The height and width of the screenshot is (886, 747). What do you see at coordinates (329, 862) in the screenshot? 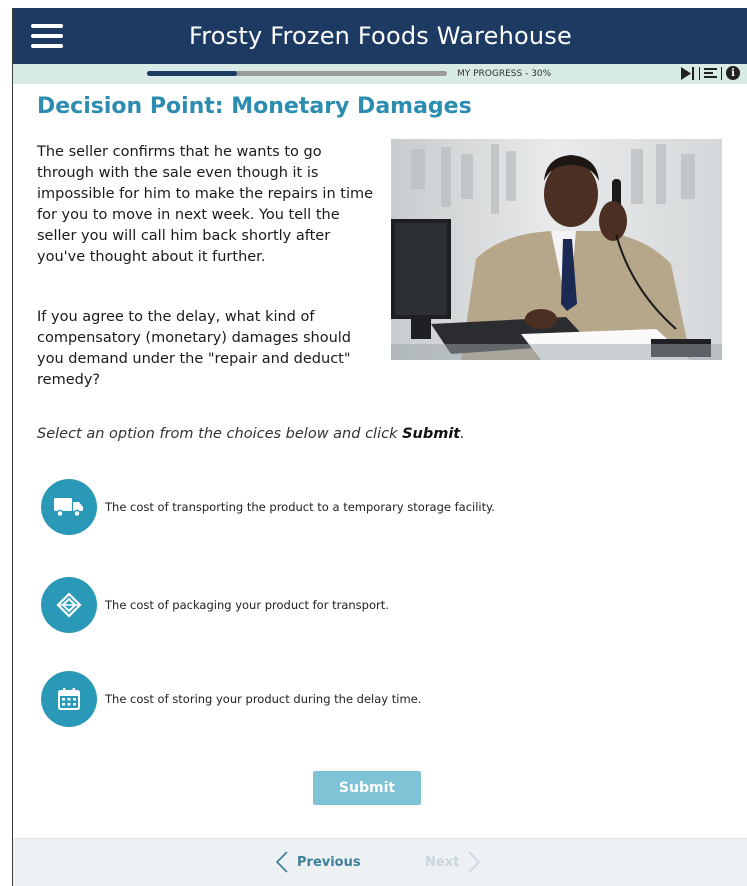
I see `previous-label: Previous` at bounding box center [329, 862].